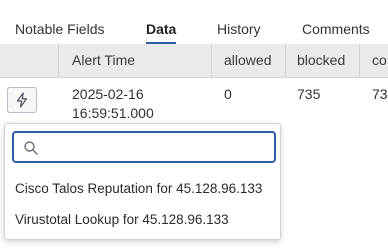 This screenshot has height=249, width=388. What do you see at coordinates (380, 60) in the screenshot?
I see `column-header-co: co` at bounding box center [380, 60].